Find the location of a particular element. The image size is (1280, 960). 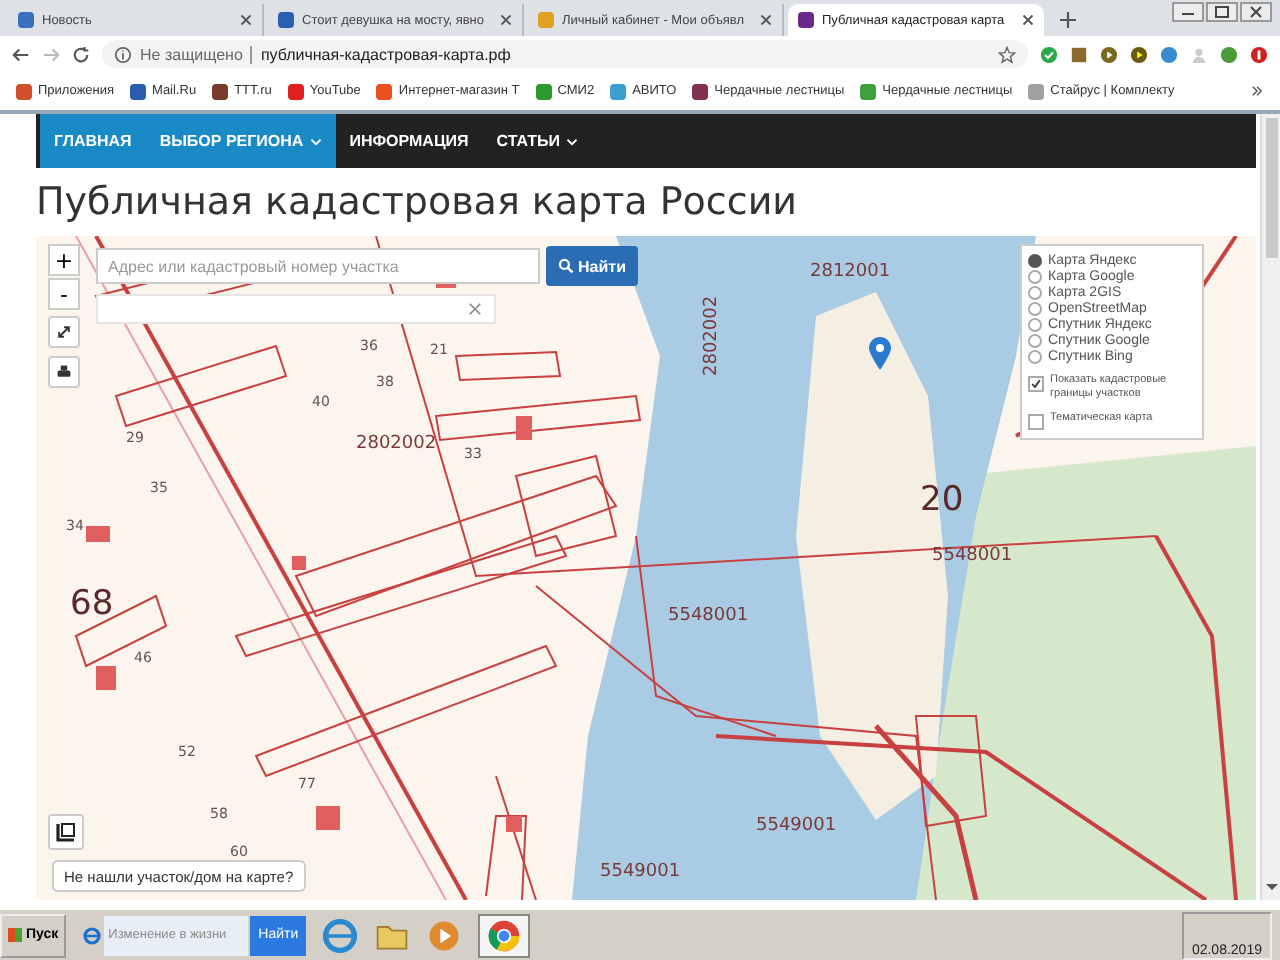

check-circle-icon is located at coordinates (1049, 54).